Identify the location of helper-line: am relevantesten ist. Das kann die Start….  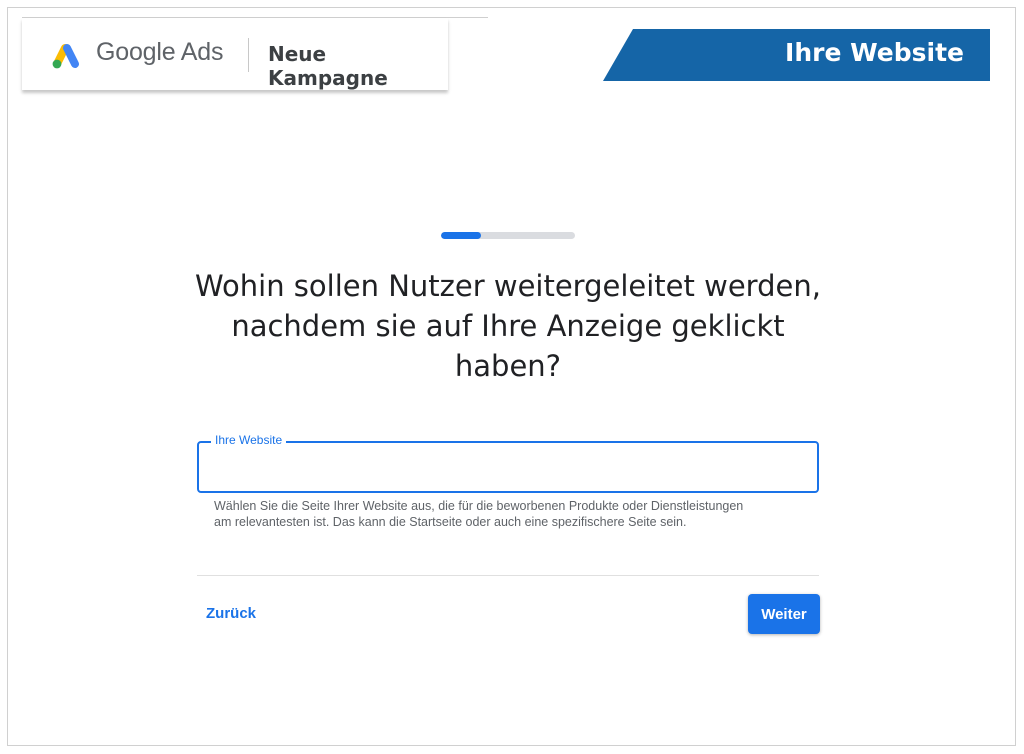
(450, 522).